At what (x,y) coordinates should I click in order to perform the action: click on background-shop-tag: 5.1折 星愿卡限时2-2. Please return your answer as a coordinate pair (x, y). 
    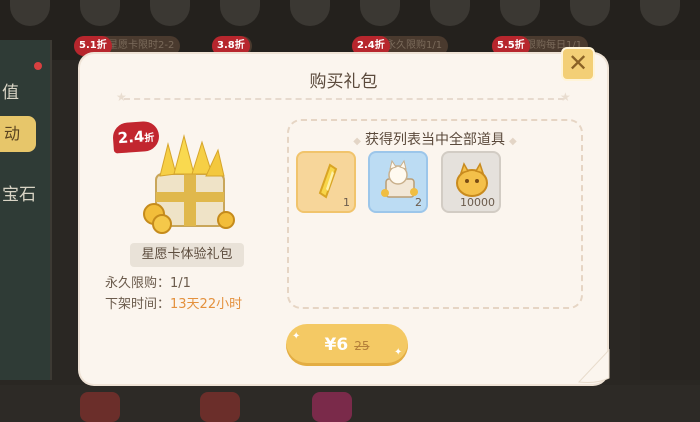
    Looking at the image, I should click on (127, 46).